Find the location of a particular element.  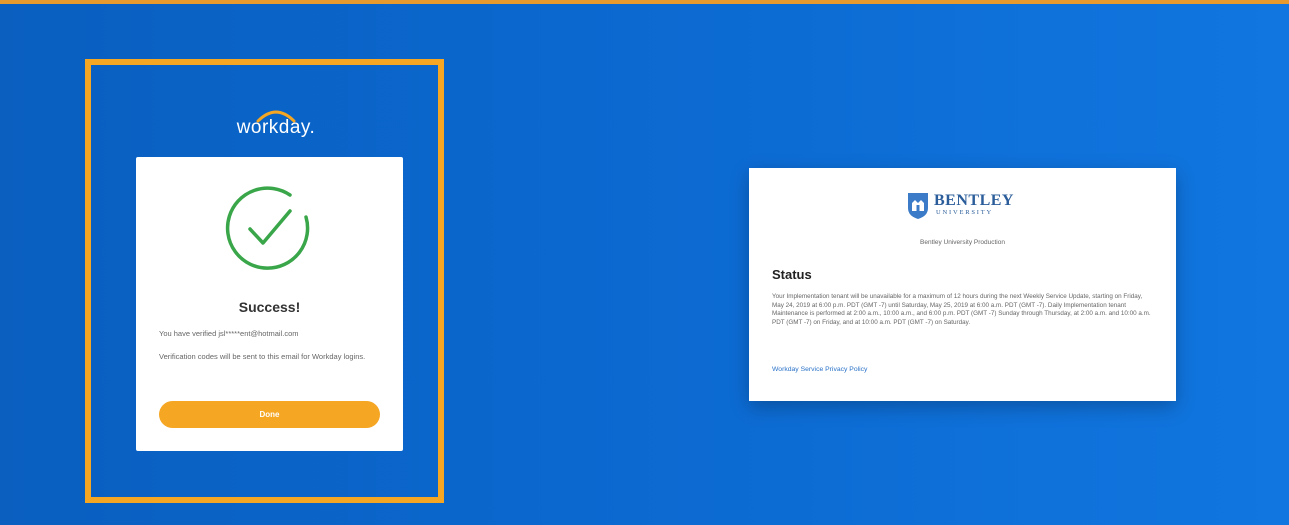

bentley-logo: BENTLEY UNIVERSITY is located at coordinates (964, 207).